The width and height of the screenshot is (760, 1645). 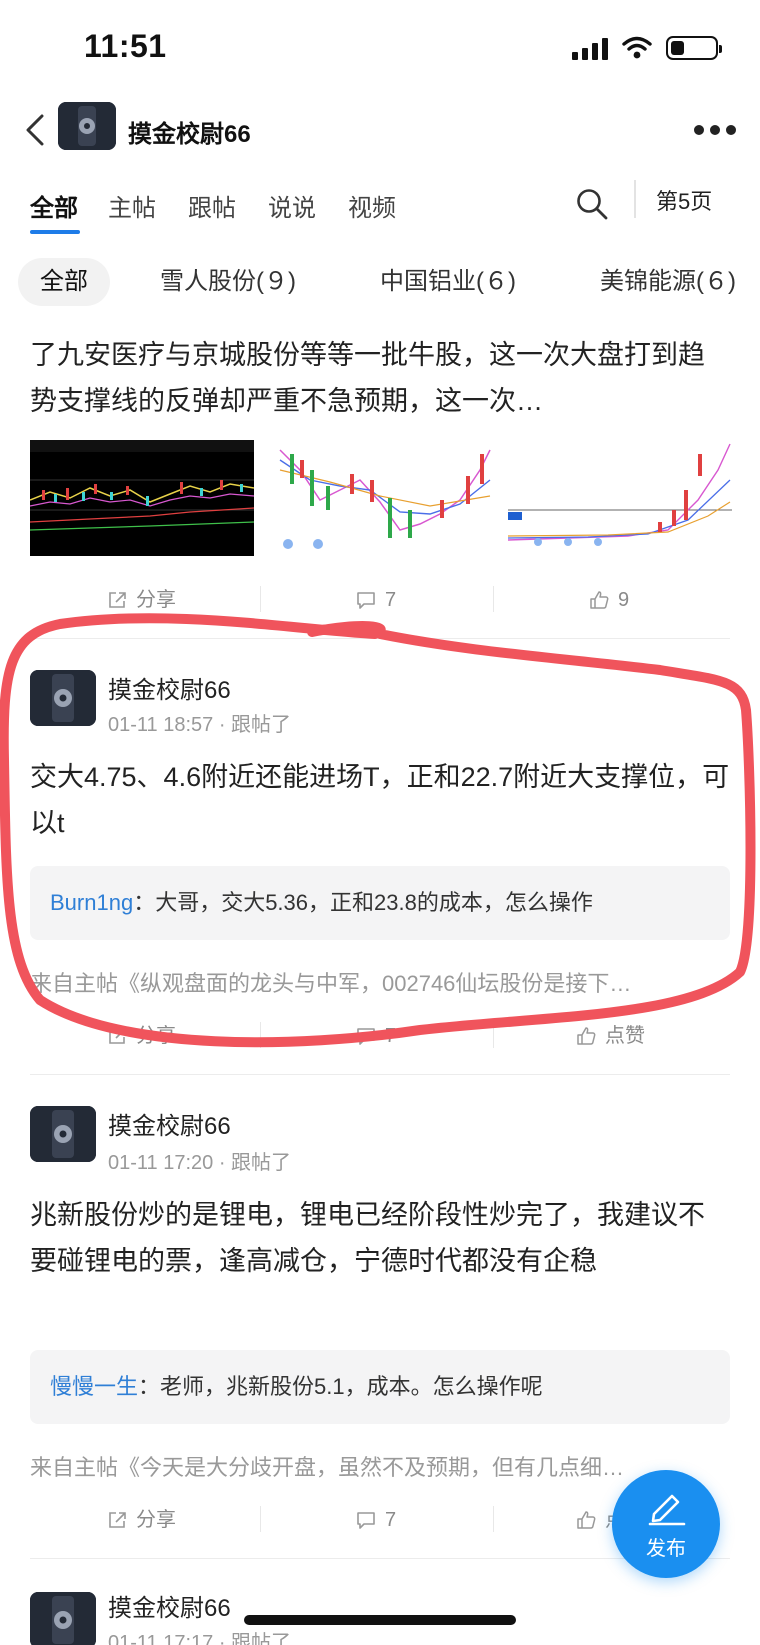 I want to click on stock-filter-chips: 全部 雪人股份(９) 中国铝业(６) 美锦能源(６), so click(x=380, y=283).